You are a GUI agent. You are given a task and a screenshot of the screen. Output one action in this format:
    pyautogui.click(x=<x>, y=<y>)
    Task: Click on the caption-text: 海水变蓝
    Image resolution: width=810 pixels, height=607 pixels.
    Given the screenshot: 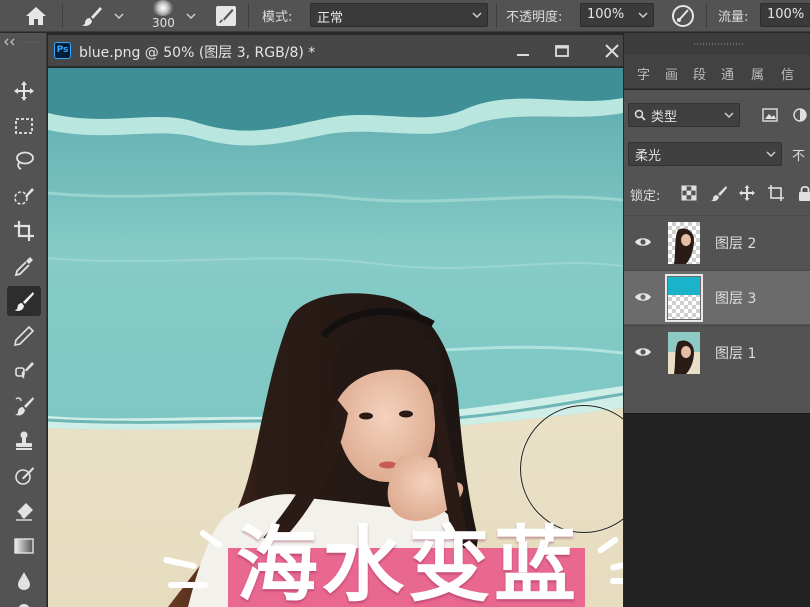 What is the action you would take?
    pyautogui.click(x=408, y=562)
    